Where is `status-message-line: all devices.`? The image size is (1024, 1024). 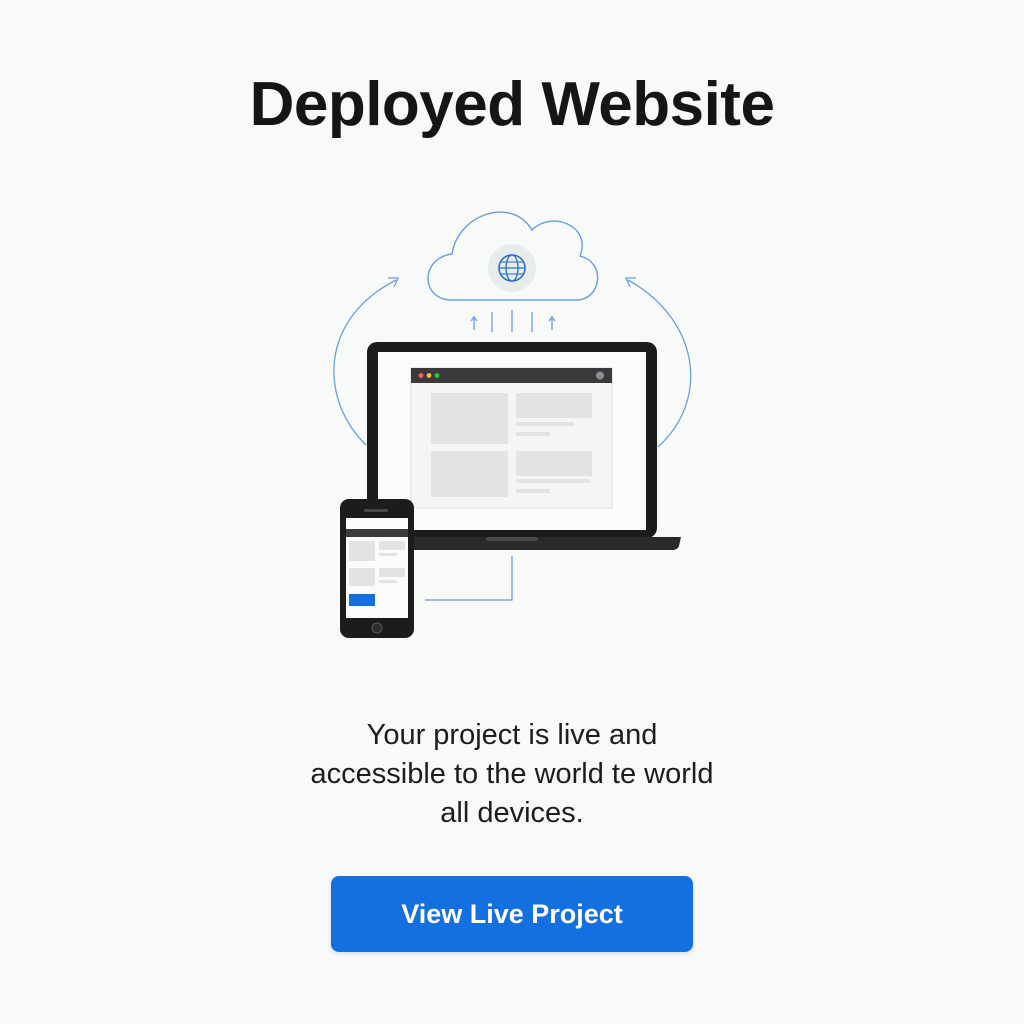
status-message-line: all devices. is located at coordinates (512, 813).